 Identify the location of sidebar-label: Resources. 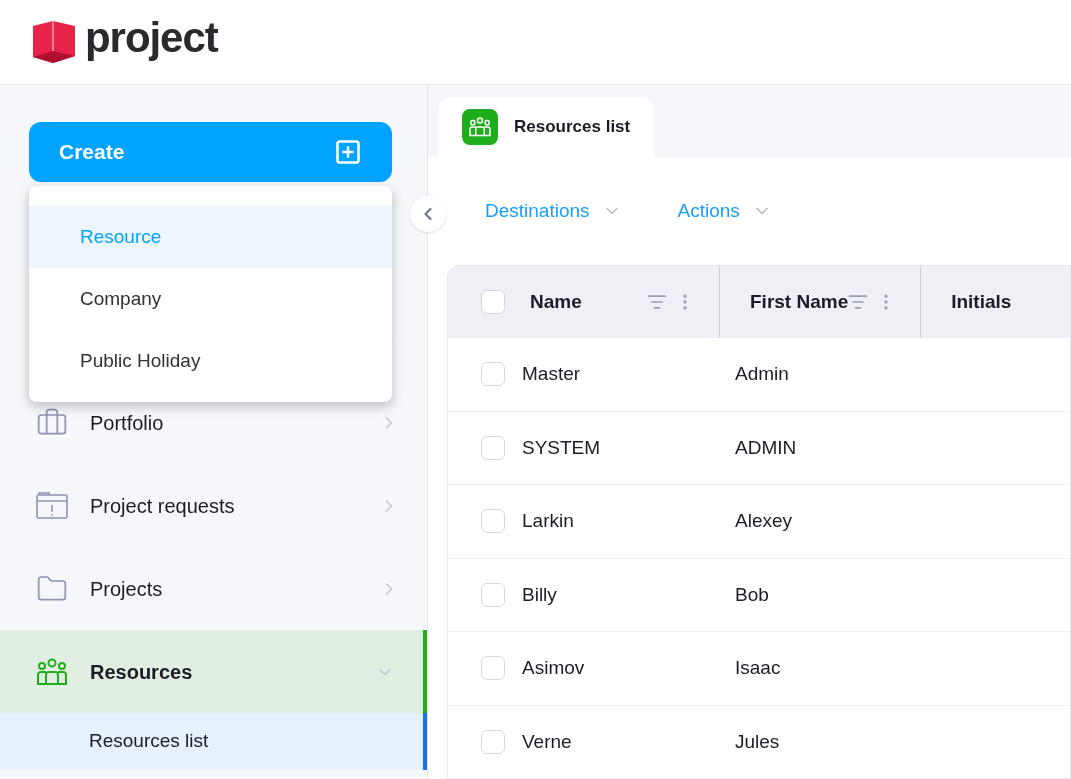
(142, 672).